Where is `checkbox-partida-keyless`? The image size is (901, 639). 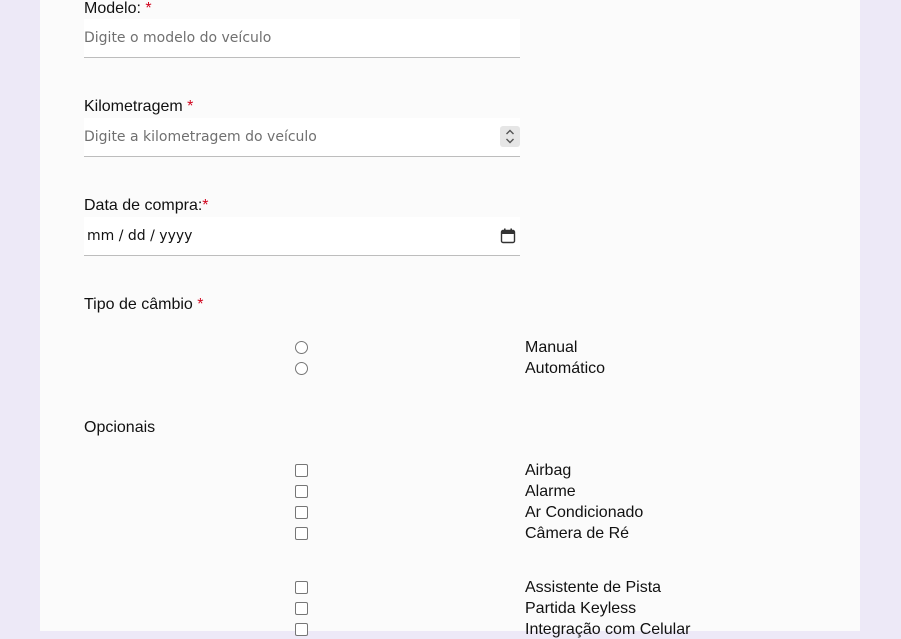
checkbox-partida-keyless is located at coordinates (301, 608).